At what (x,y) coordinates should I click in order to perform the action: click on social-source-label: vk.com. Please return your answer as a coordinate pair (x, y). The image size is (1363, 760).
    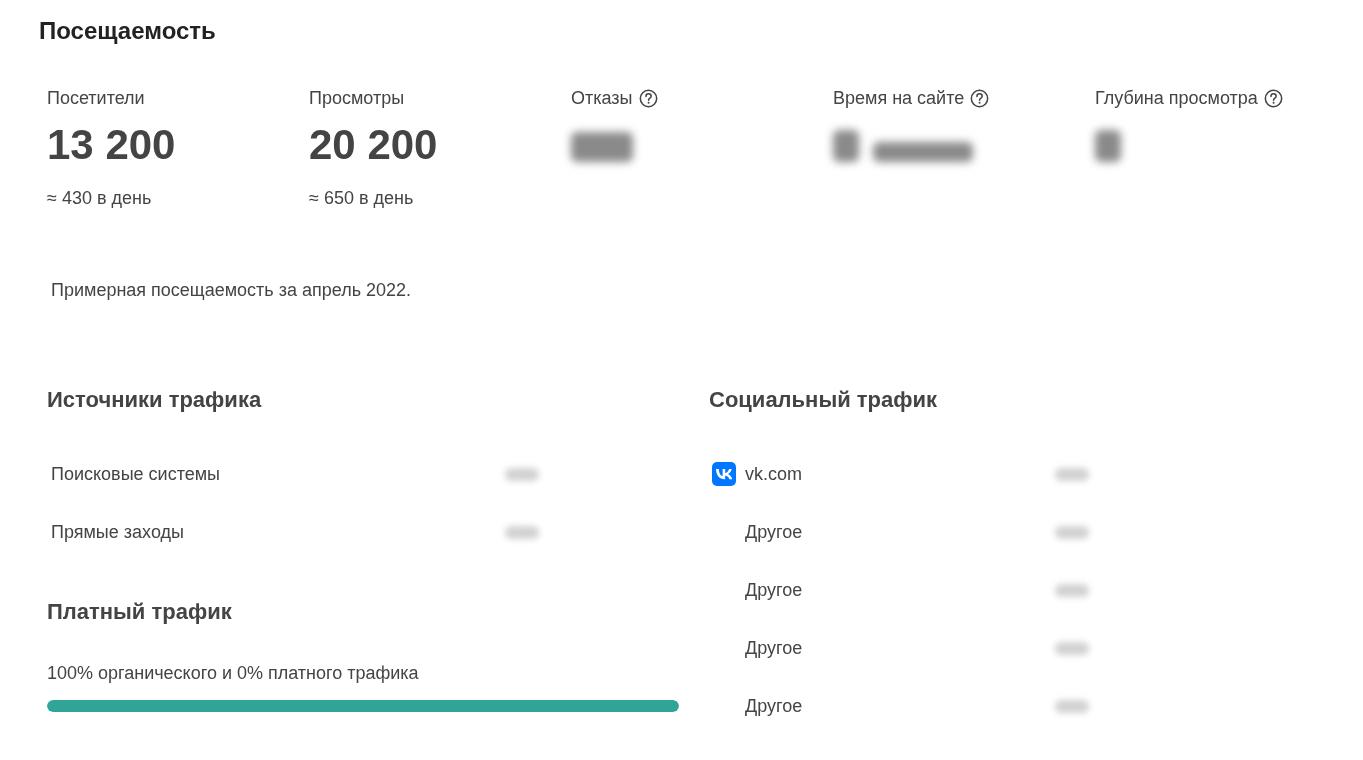
    Looking at the image, I should click on (773, 473).